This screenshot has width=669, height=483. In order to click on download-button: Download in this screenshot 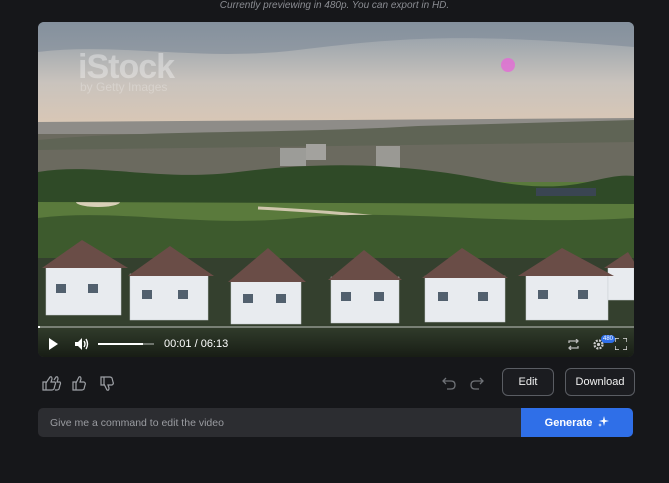, I will do `click(600, 382)`.